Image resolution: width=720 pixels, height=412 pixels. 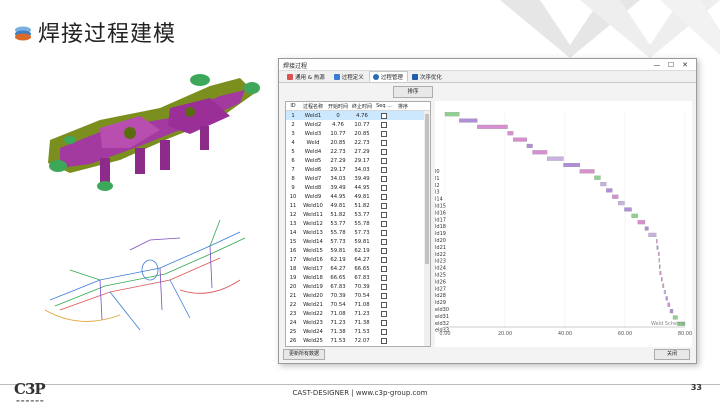 I want to click on table-row: 23 Weld22 71.08 71.23, so click(x=358, y=313).